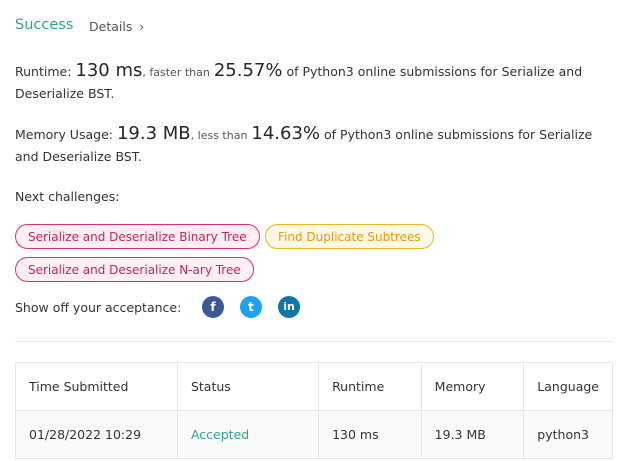 The height and width of the screenshot is (461, 632). Describe the element at coordinates (67, 196) in the screenshot. I see `next-challenges-label: Next challenges:` at that location.